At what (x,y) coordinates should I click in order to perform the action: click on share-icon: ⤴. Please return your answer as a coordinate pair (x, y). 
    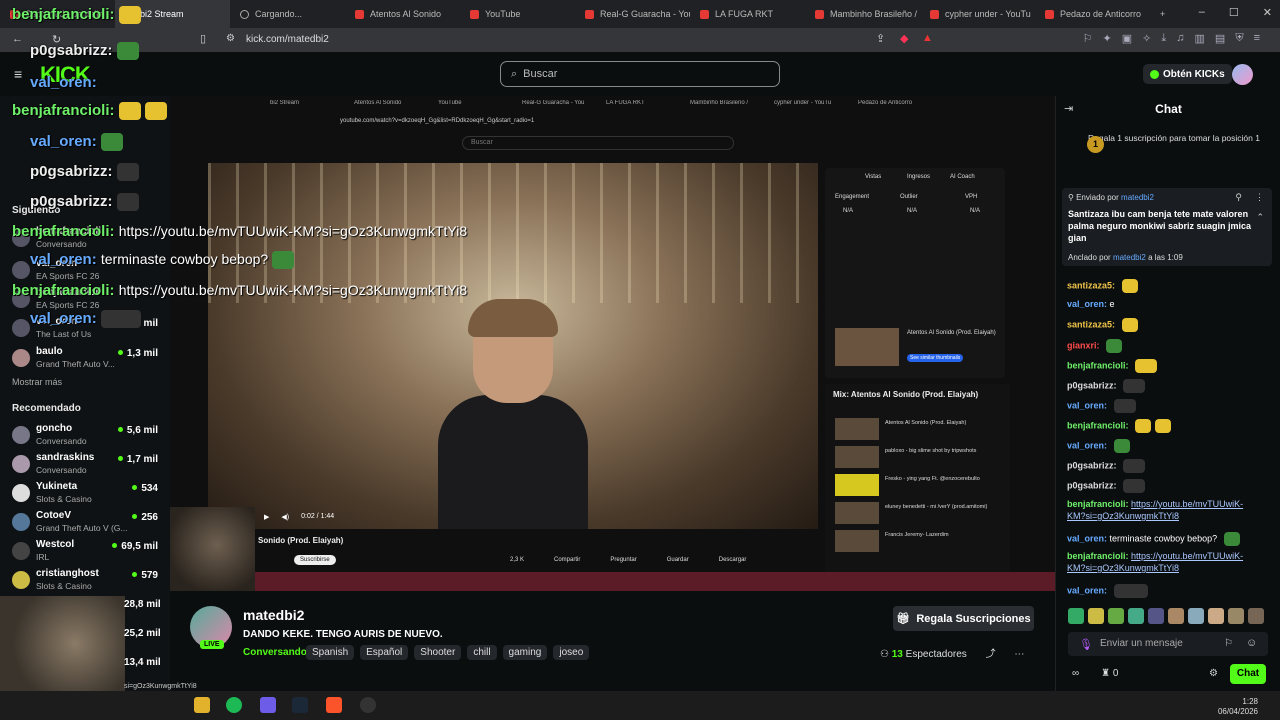
    Looking at the image, I should click on (991, 654).